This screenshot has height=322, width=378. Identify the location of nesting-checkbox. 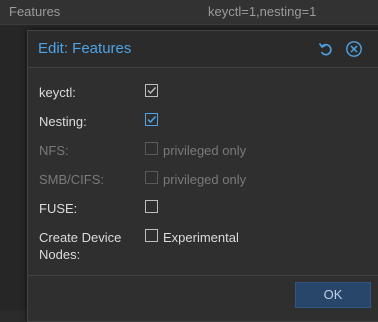
(151, 119).